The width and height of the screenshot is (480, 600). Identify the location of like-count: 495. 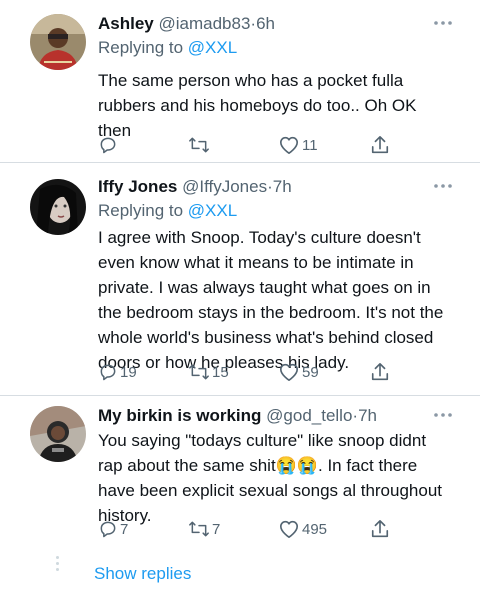
(315, 529).